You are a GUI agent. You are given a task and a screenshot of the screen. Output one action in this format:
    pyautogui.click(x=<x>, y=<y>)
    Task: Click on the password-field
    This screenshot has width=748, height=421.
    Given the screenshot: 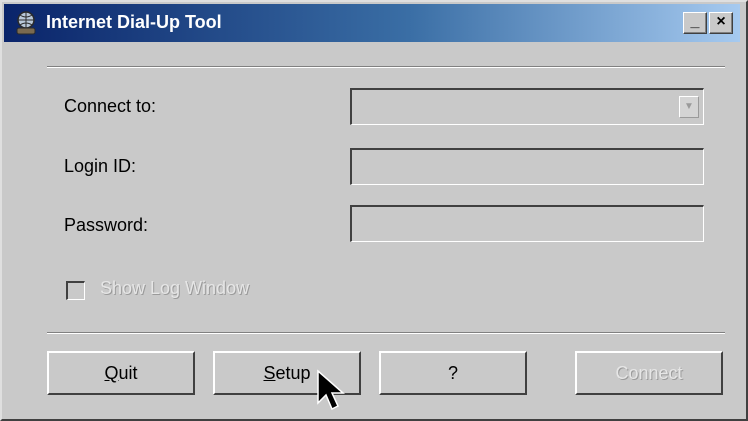 What is the action you would take?
    pyautogui.click(x=527, y=223)
    